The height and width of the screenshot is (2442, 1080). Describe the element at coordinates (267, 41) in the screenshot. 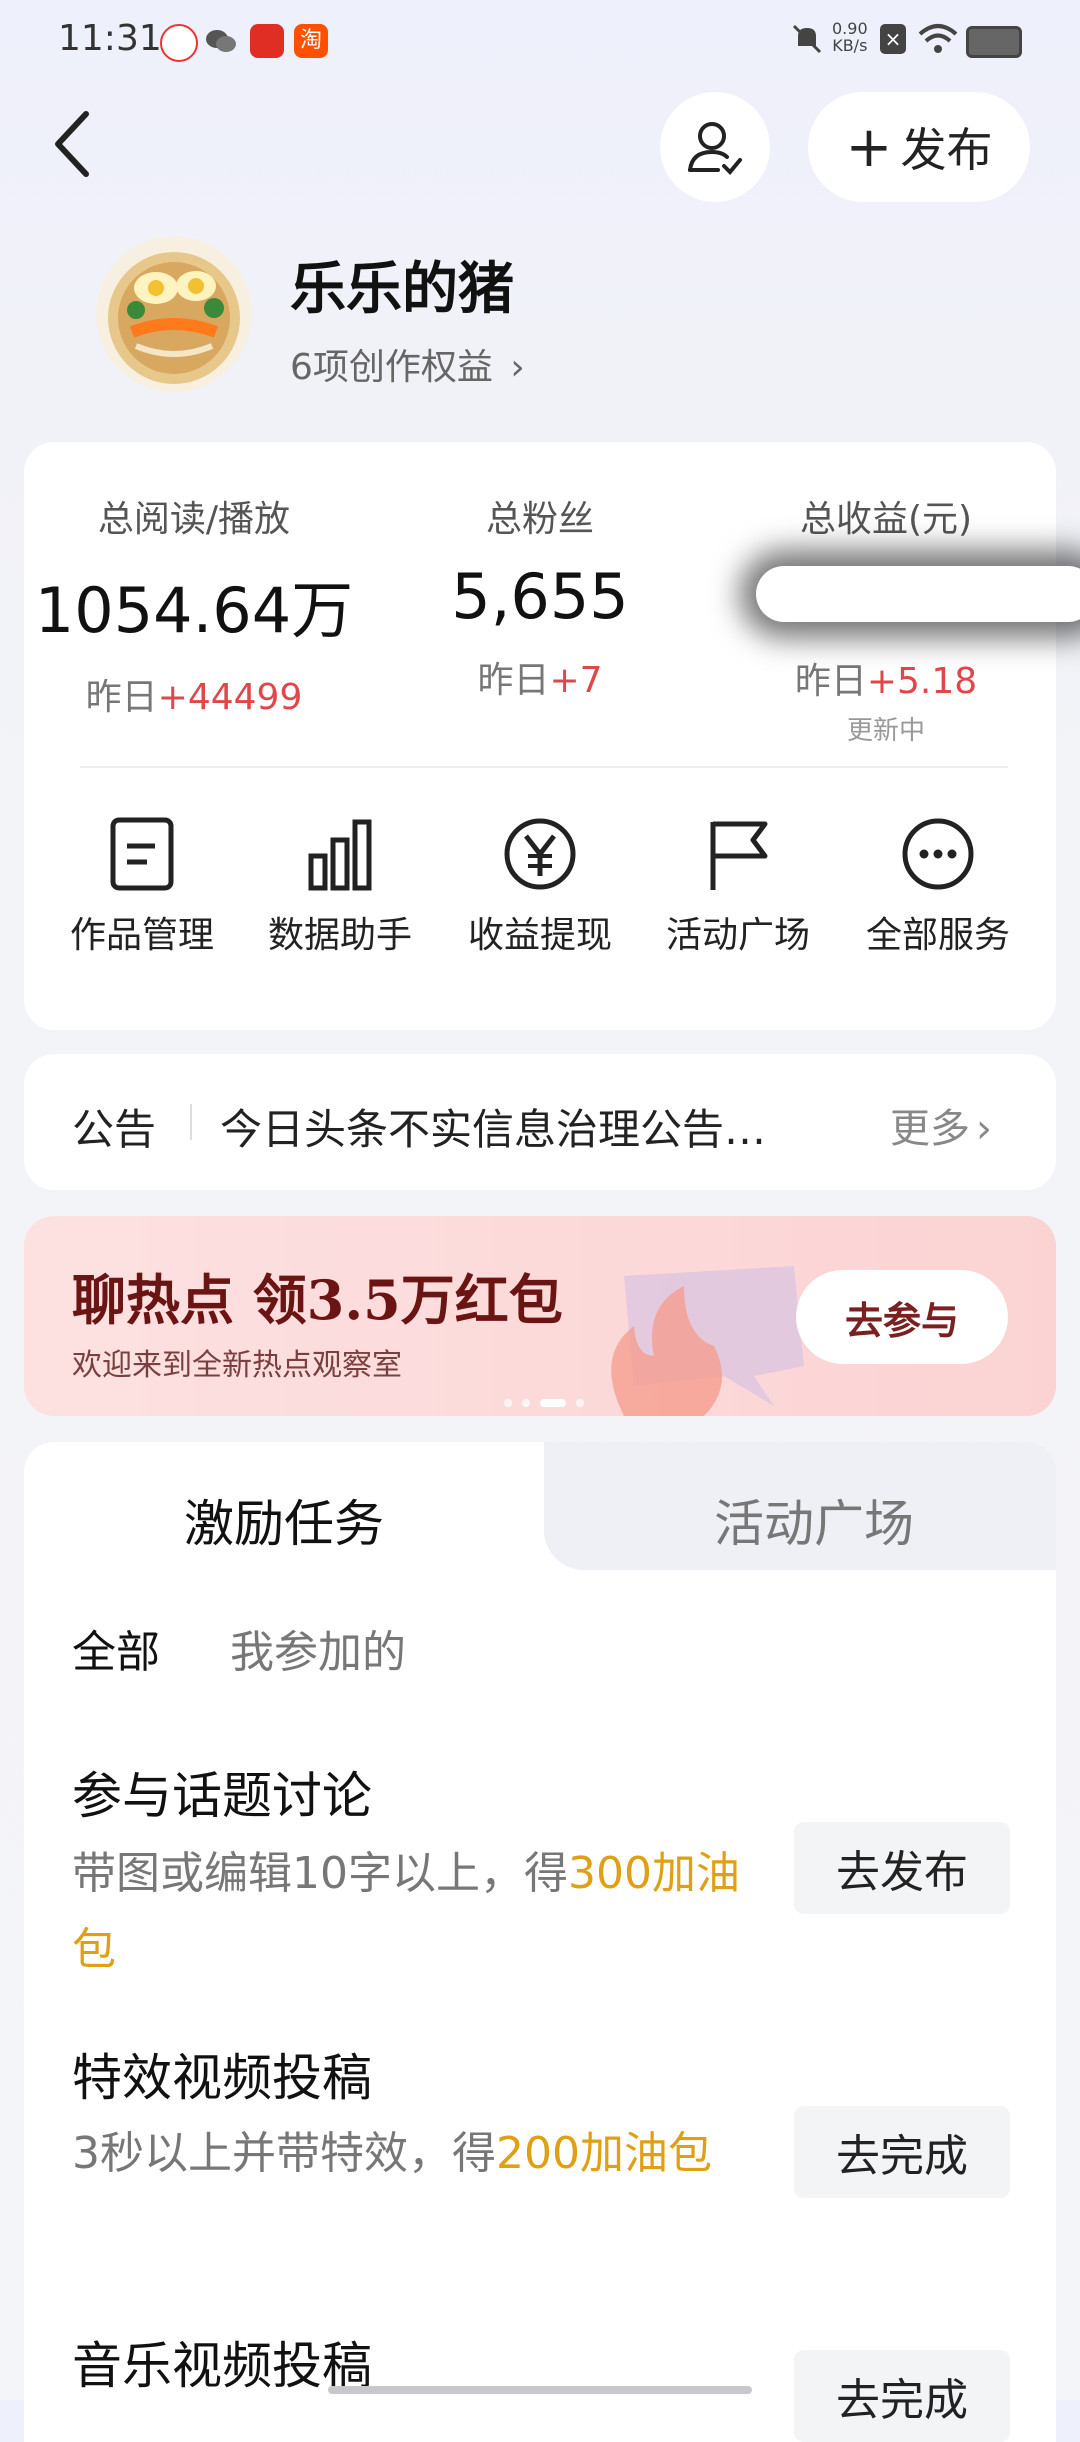

I see `pinduoduo-icon` at that location.